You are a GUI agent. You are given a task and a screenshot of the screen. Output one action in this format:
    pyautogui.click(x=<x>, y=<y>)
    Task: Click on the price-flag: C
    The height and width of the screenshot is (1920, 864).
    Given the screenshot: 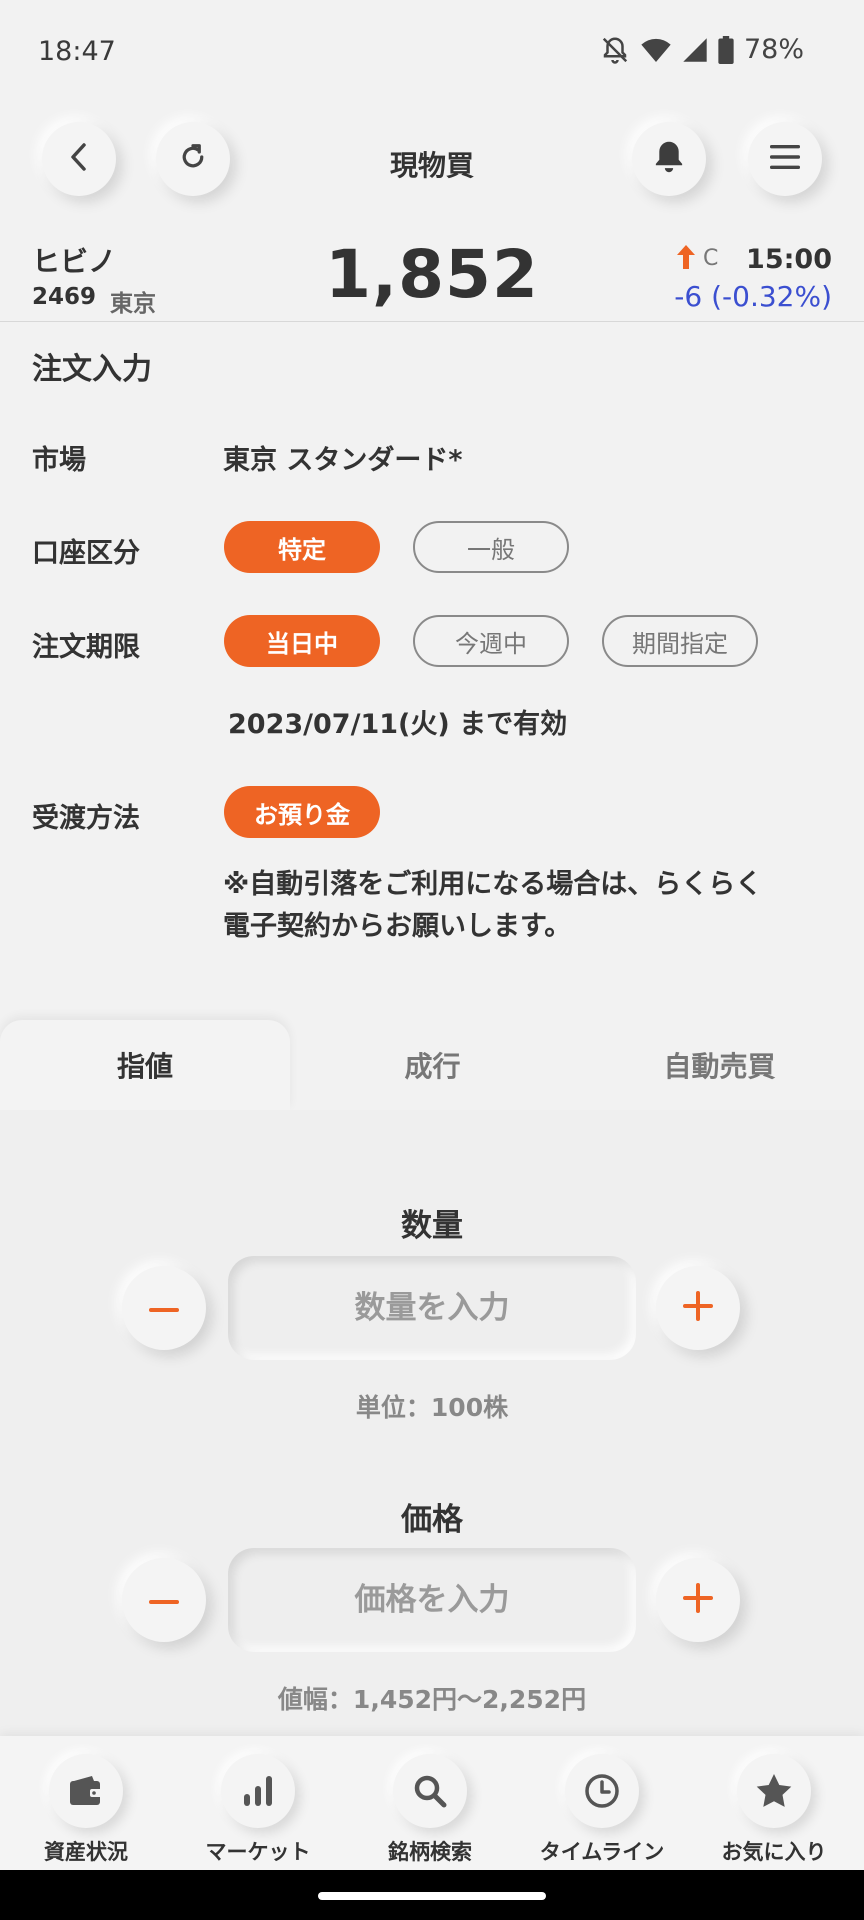 What is the action you would take?
    pyautogui.click(x=711, y=258)
    